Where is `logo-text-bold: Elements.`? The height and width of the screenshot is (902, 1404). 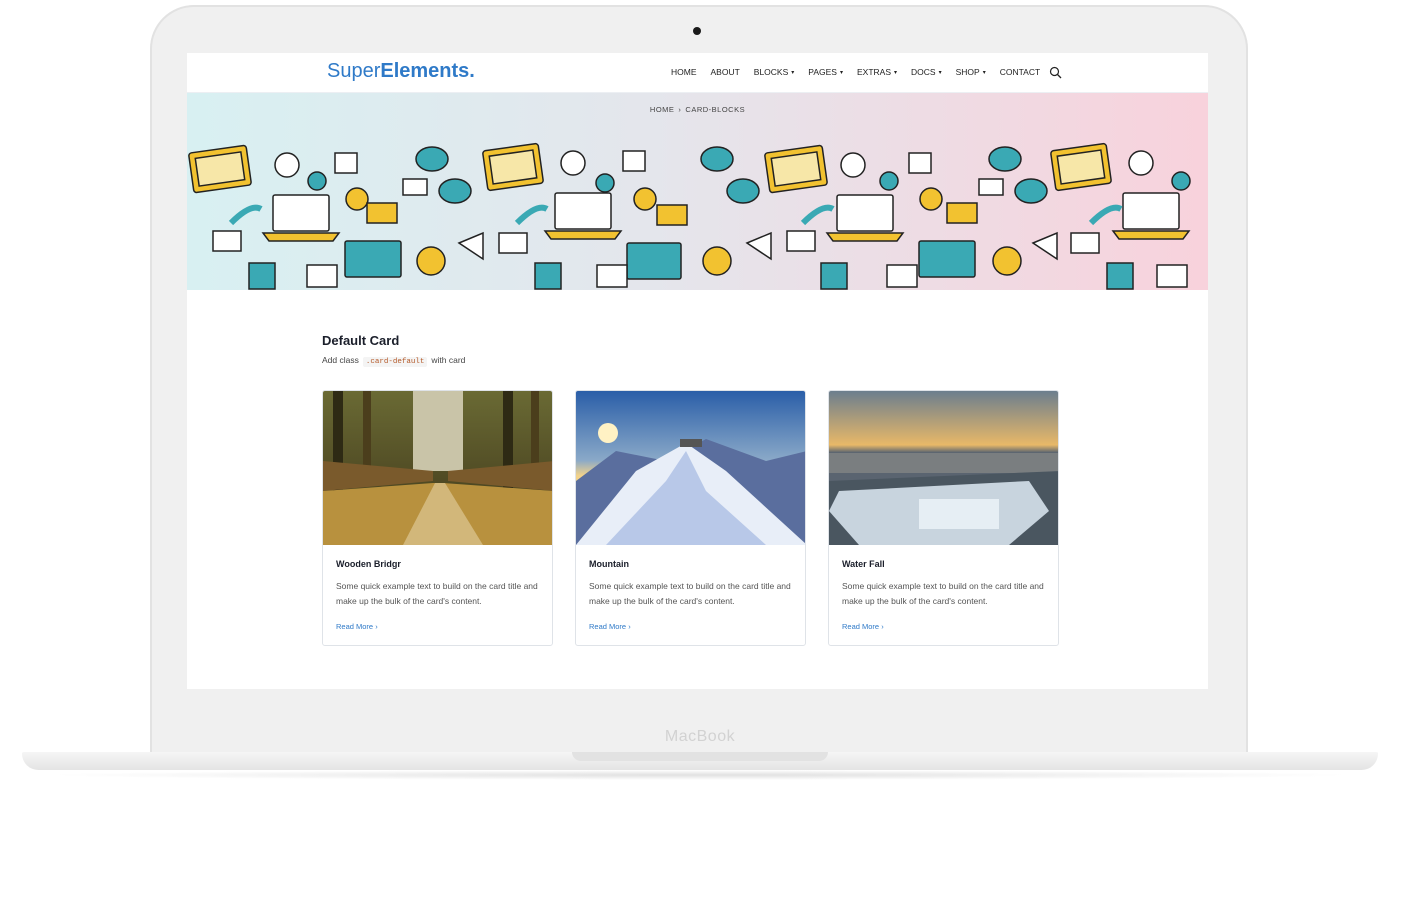
logo-text-bold: Elements. is located at coordinates (427, 71).